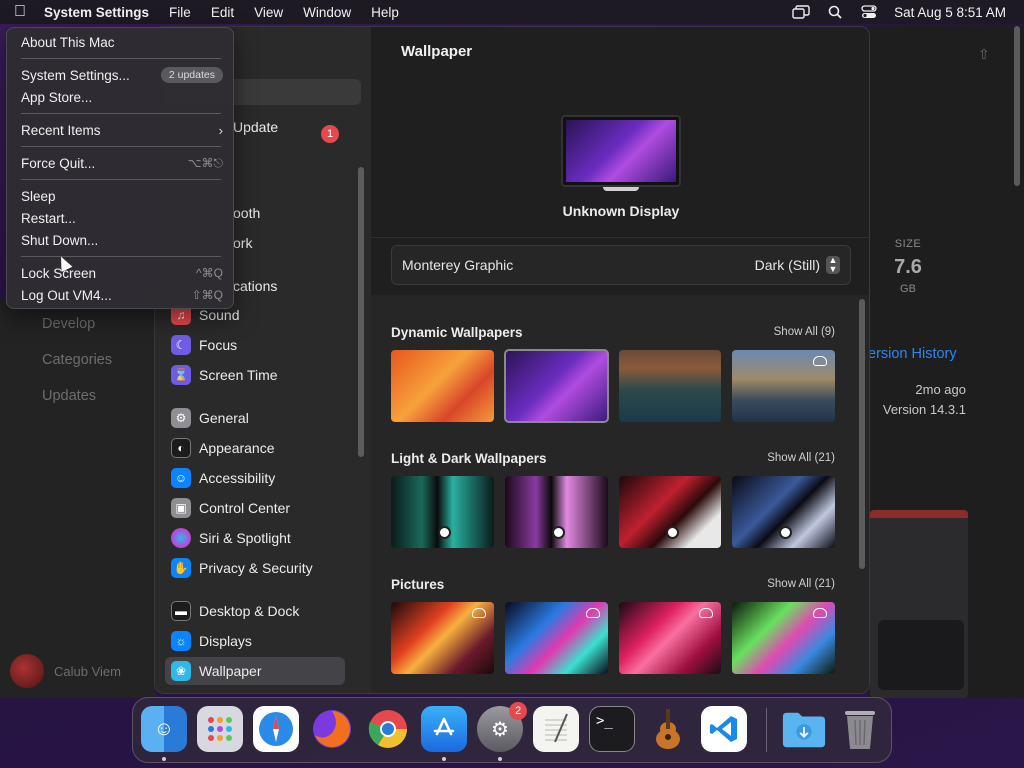 This screenshot has height=768, width=1024. Describe the element at coordinates (255, 671) in the screenshot. I see `sidebar-item-wallpaper: ❀ Wallpaper` at that location.